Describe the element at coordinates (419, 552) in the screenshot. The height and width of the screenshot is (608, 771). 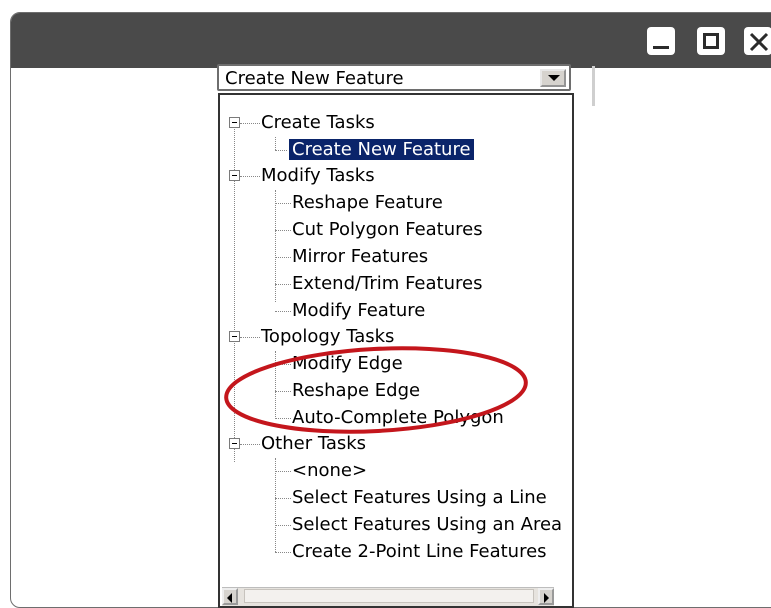
I see `tree-item-create-2-point-line-features: Create 2-Point Line Features` at that location.